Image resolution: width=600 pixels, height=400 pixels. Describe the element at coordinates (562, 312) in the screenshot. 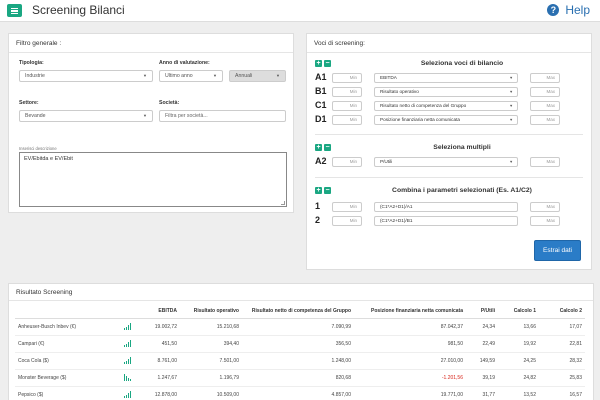

I see `column-header: Calcolo 2` at that location.